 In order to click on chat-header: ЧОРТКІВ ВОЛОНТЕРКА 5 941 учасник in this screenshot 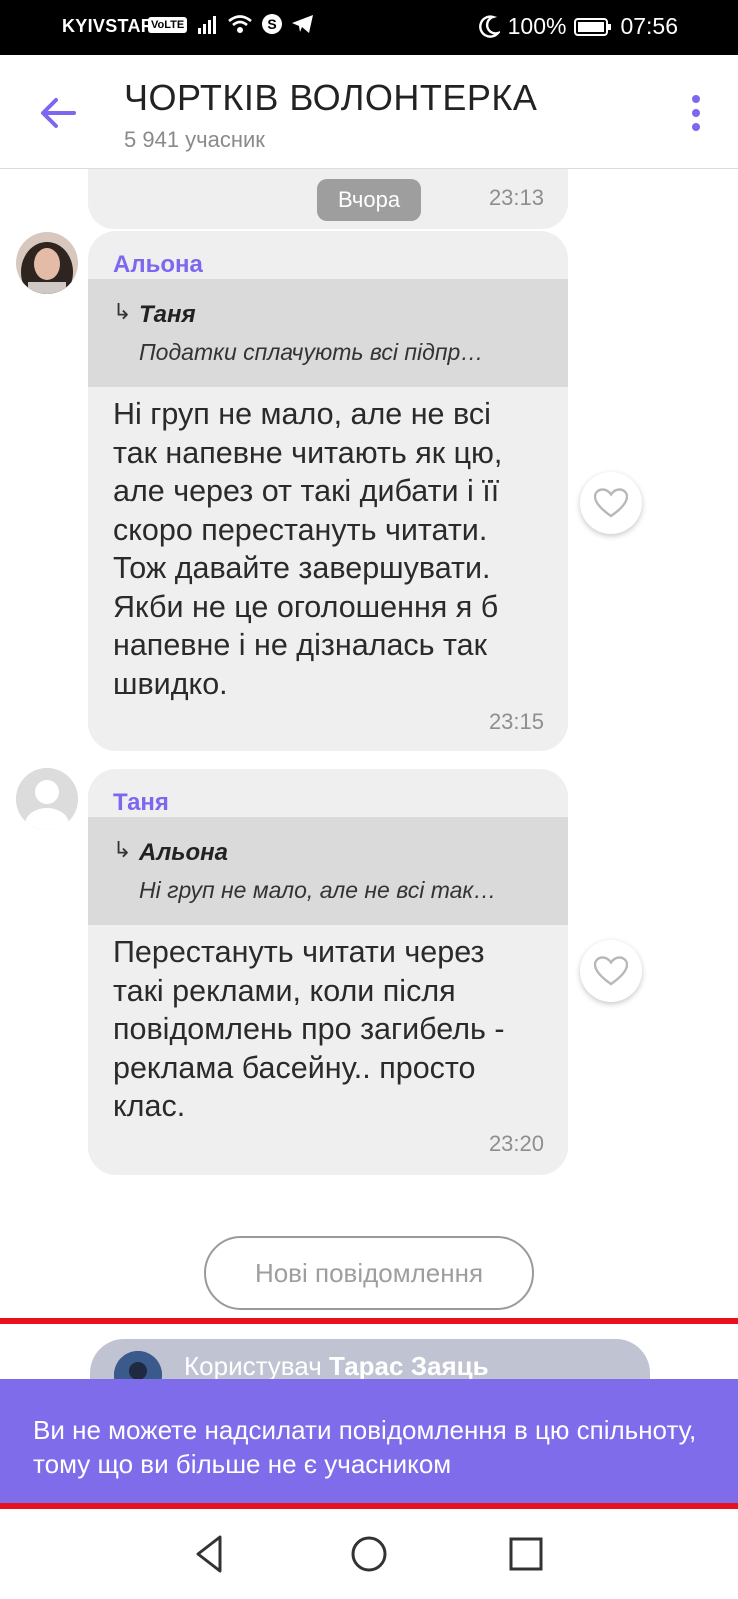, I will do `click(369, 112)`.